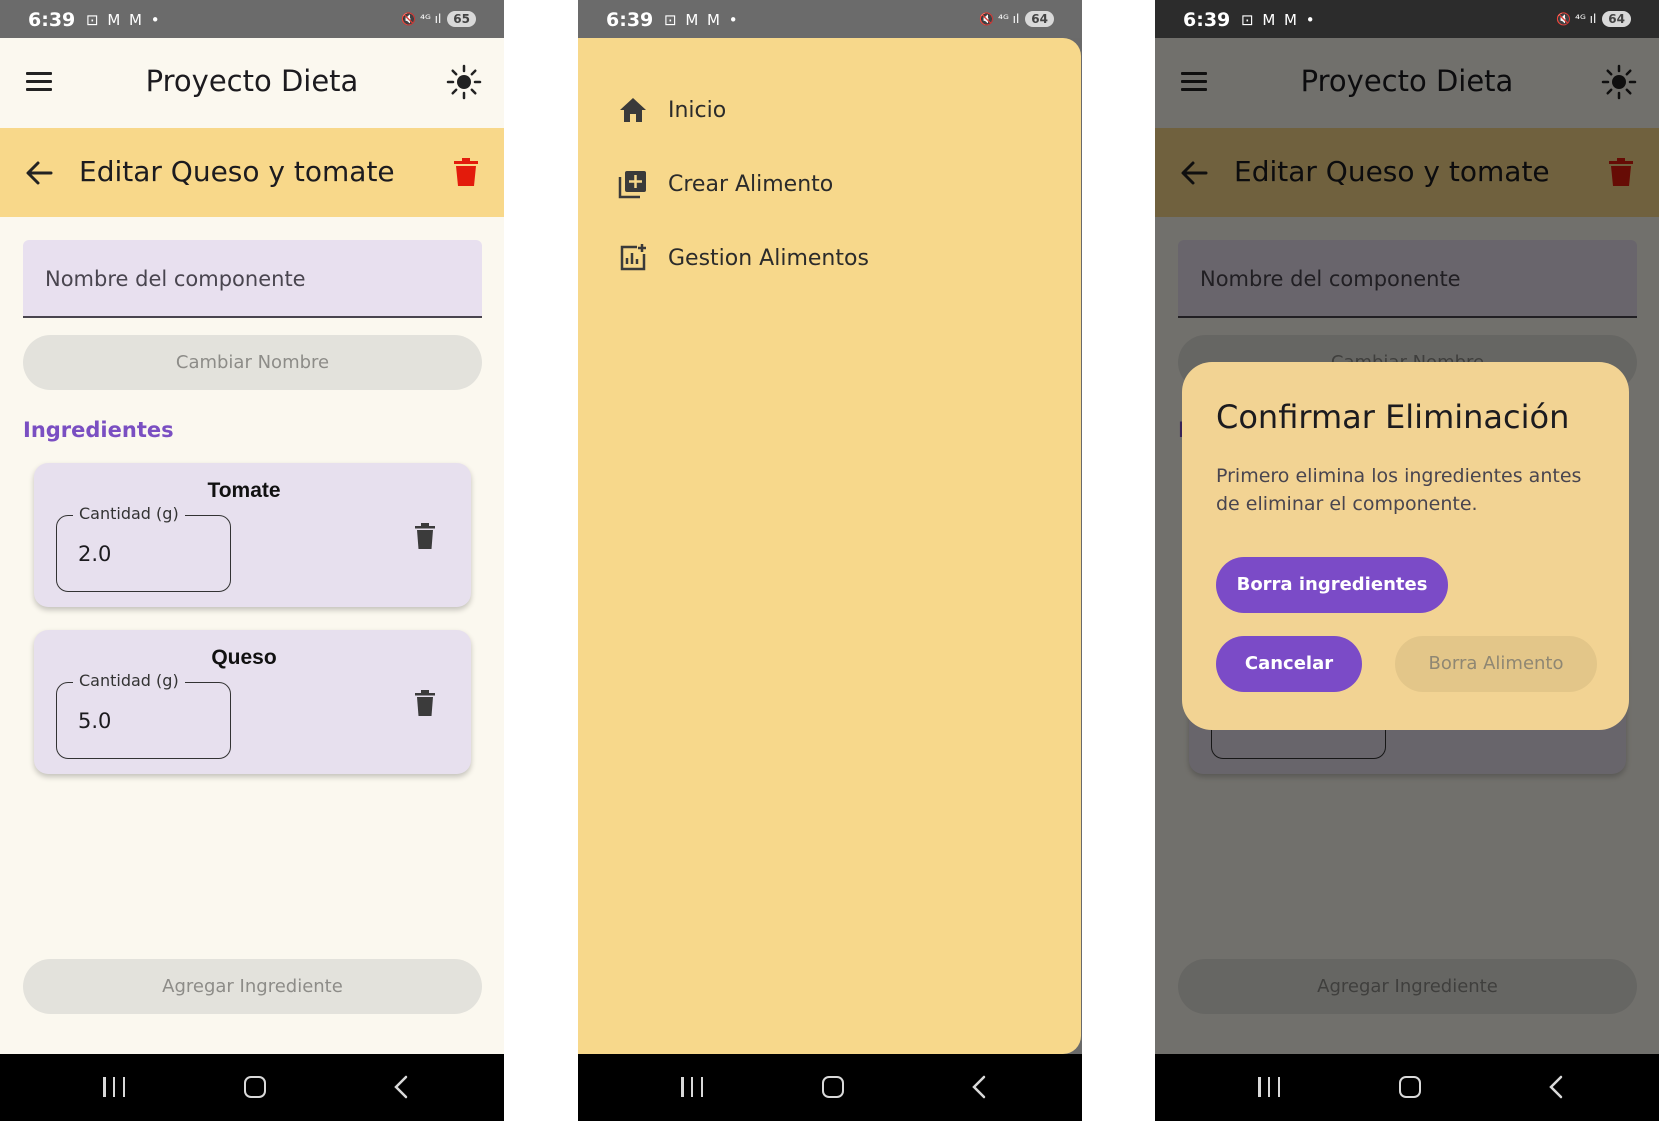 This screenshot has width=1659, height=1121. What do you see at coordinates (768, 258) in the screenshot?
I see `drawer-item-label: Gestion Alimentos` at bounding box center [768, 258].